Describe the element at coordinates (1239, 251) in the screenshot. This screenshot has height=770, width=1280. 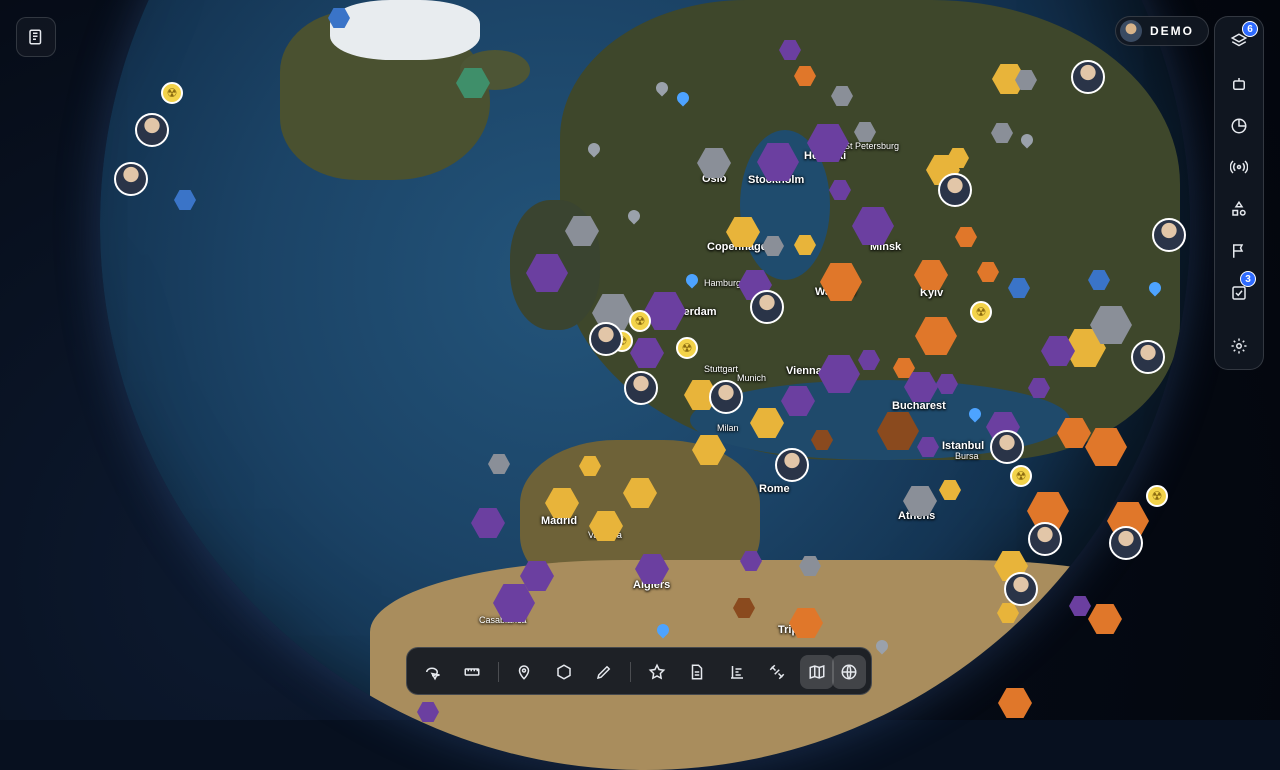
I see `flag-button` at that location.